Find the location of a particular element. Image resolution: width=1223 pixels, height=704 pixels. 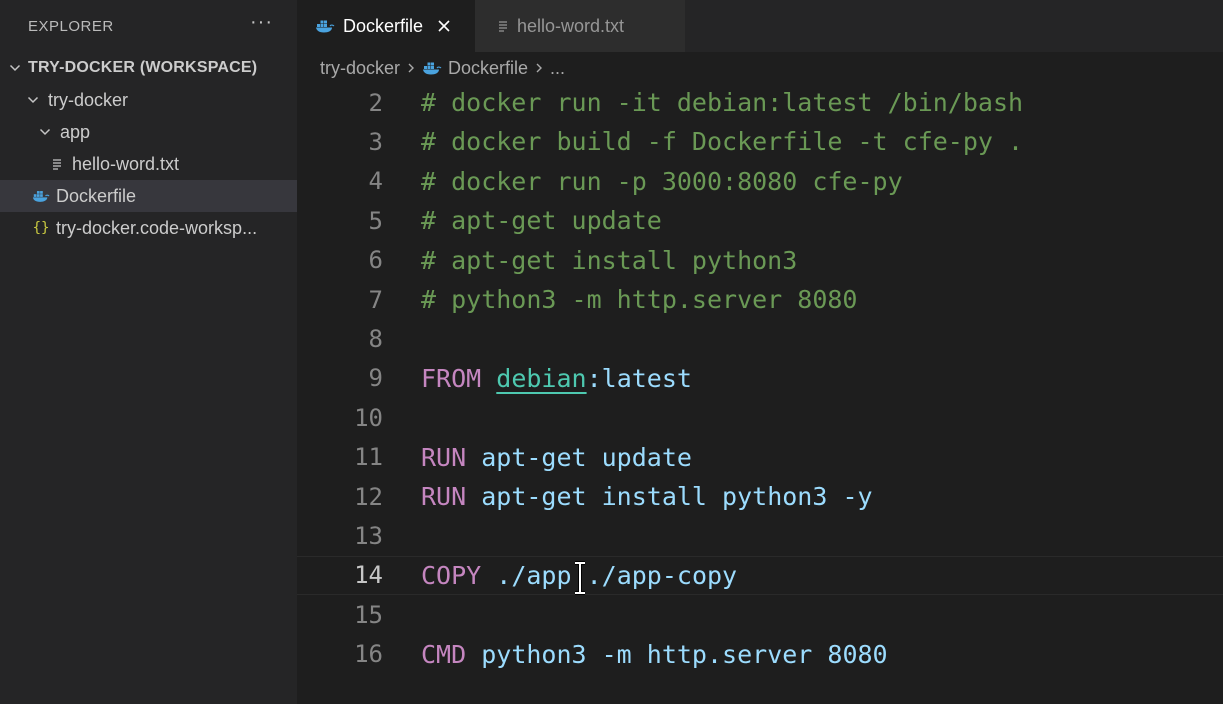

line-number: 14 is located at coordinates (368, 575).